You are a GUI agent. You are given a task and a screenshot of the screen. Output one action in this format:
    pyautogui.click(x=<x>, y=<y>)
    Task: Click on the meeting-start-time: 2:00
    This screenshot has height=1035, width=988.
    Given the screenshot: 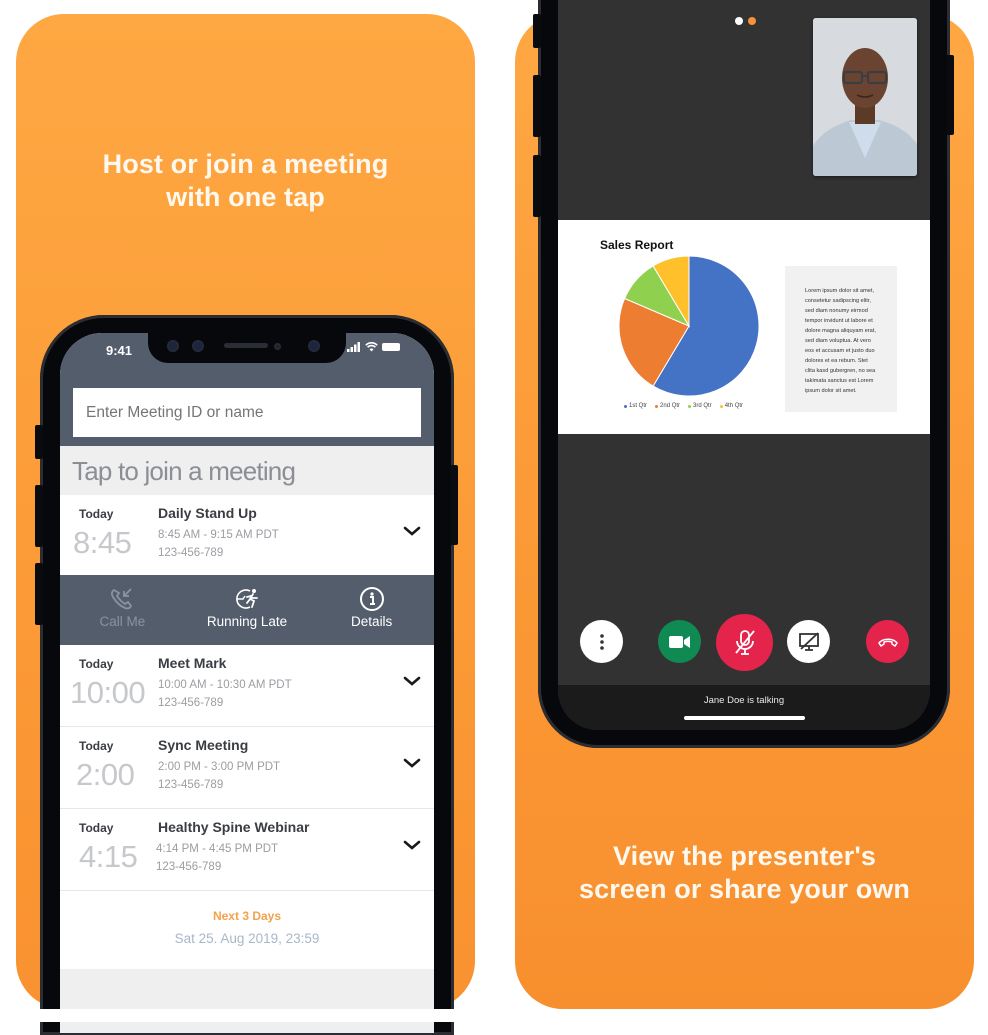 What is the action you would take?
    pyautogui.click(x=105, y=774)
    